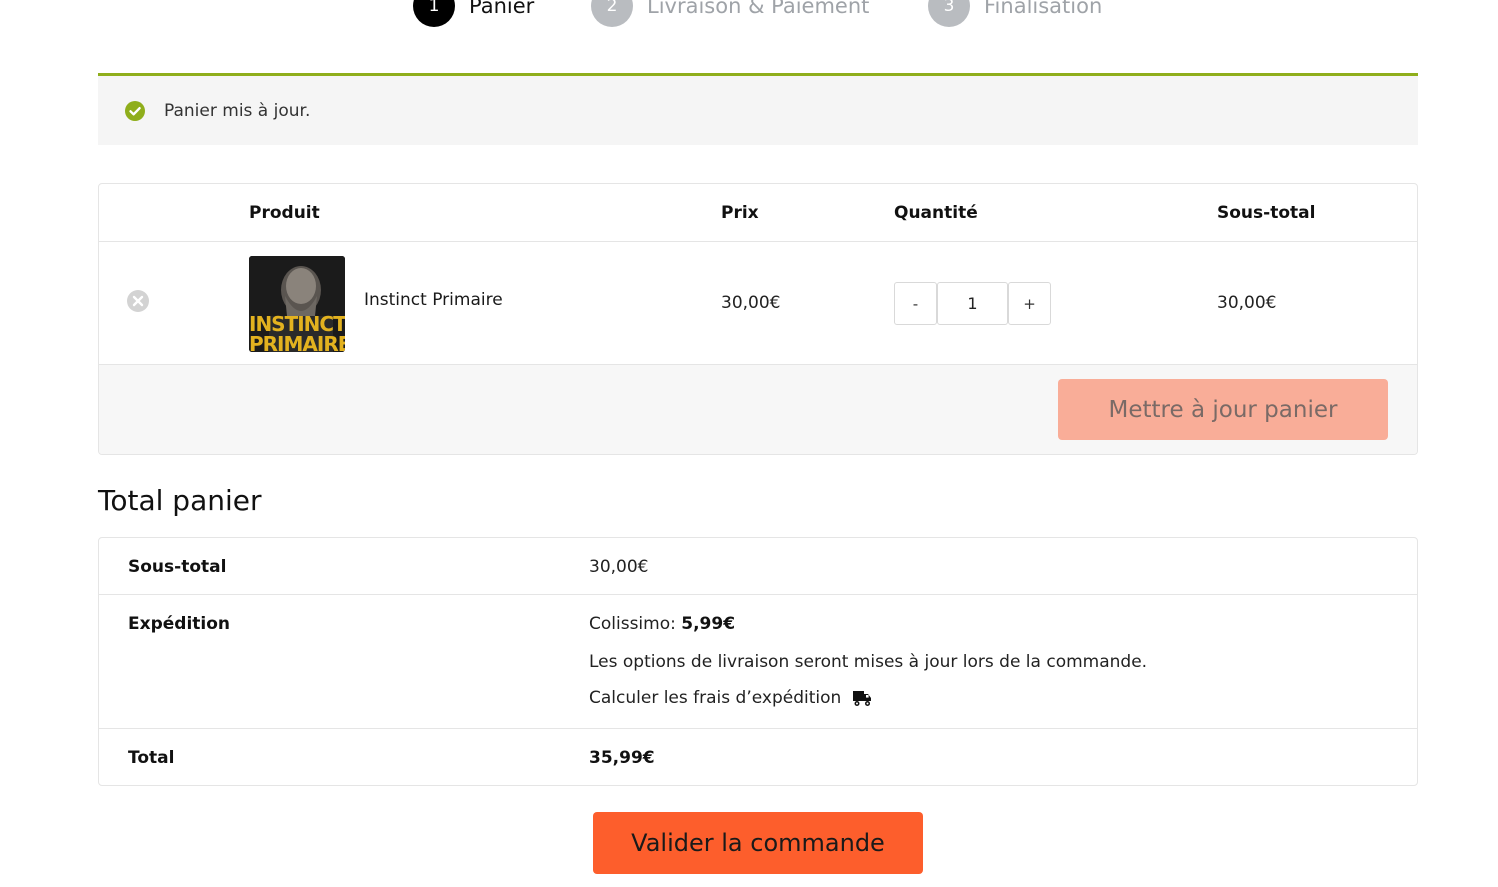 The image size is (1498, 887). I want to click on column-header-subtotal: Sous-total, so click(1266, 213).